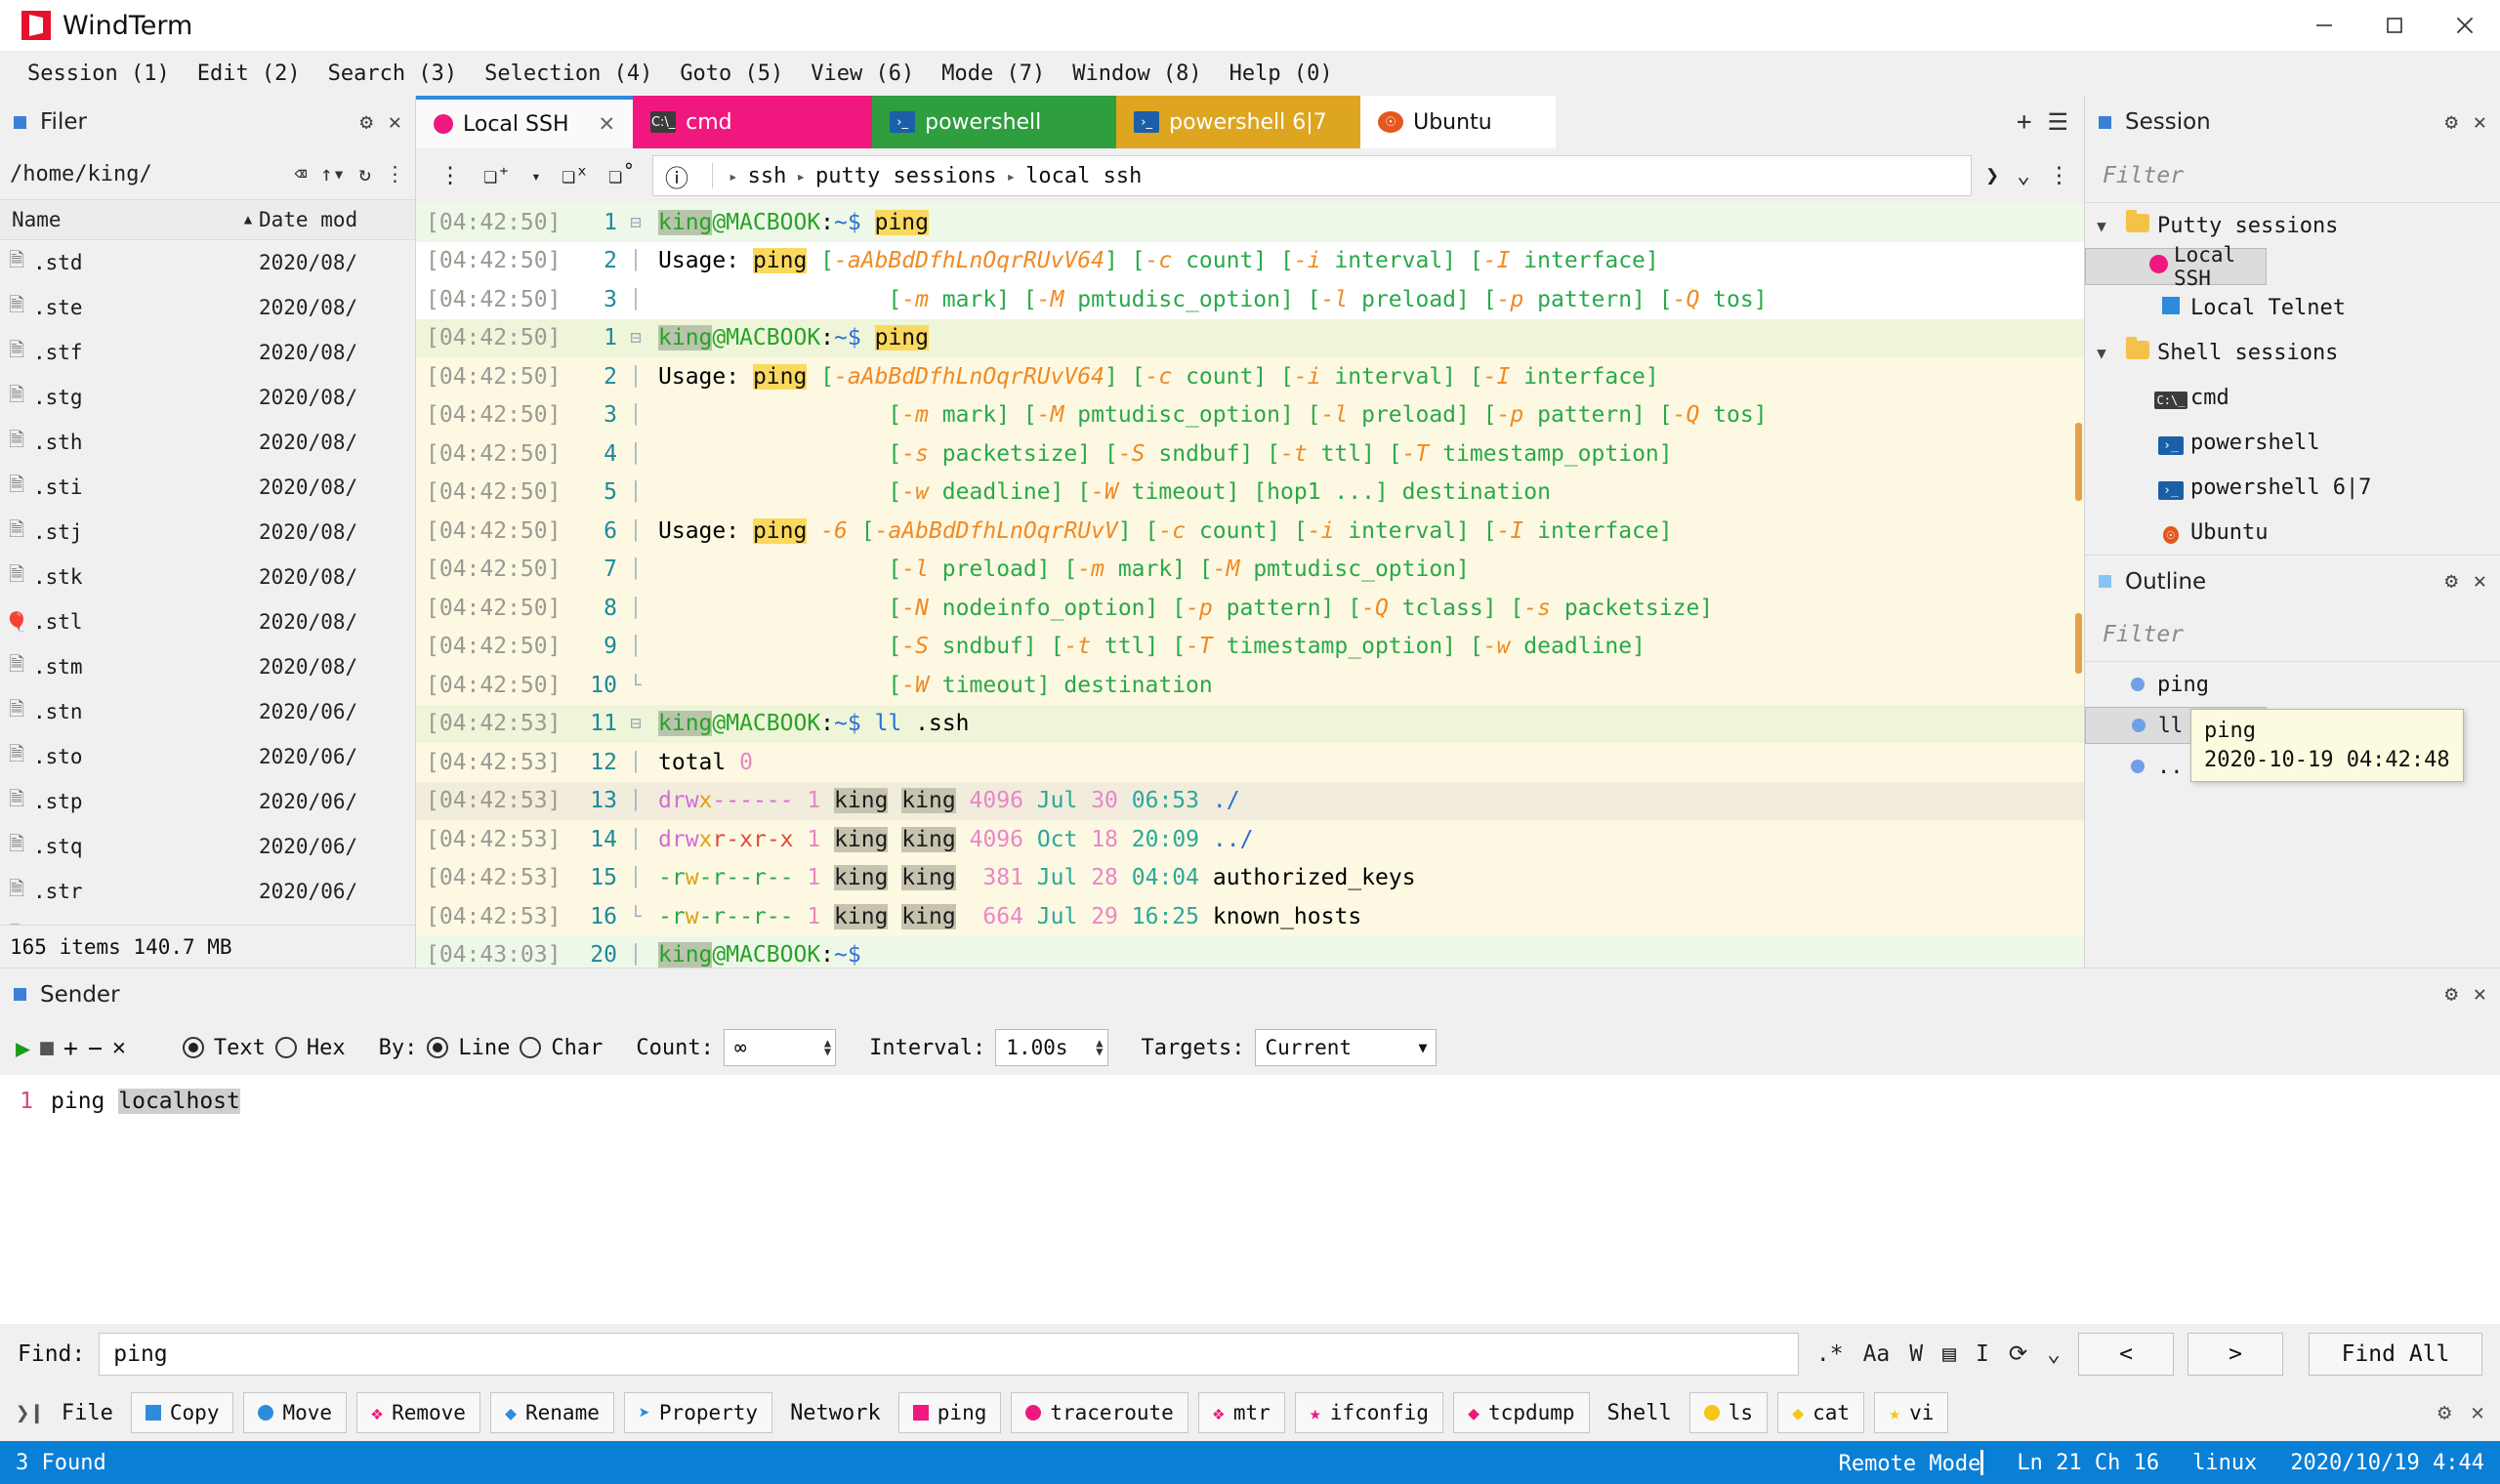  Describe the element at coordinates (418, 1413) in the screenshot. I see `quick-button-remove: ❖ Remove` at that location.